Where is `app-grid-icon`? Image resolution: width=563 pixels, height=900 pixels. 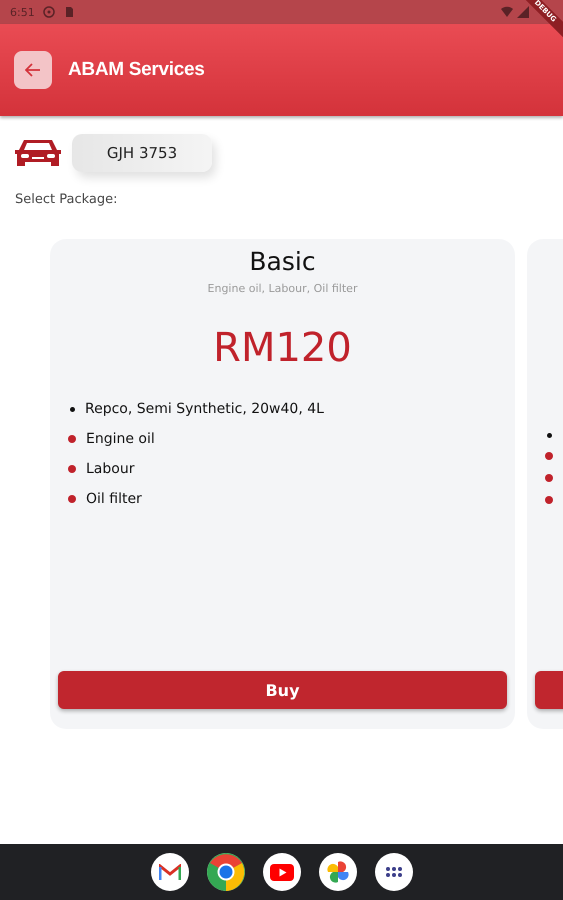
app-grid-icon is located at coordinates (393, 872).